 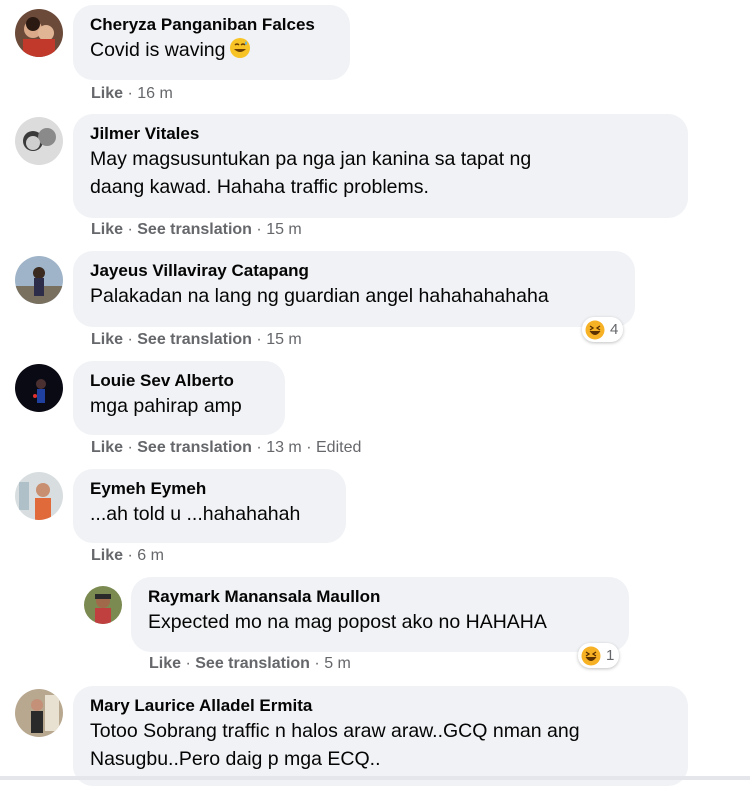 I want to click on comment-bubble: Louie Sev Alberto mga pahirap amp, so click(x=179, y=398).